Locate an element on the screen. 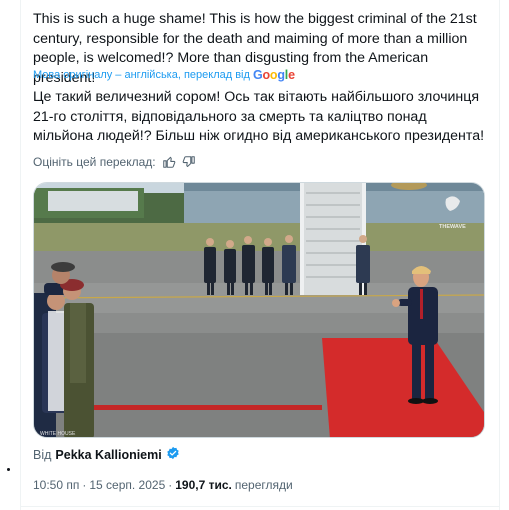  thread-dot is located at coordinates (8, 469).